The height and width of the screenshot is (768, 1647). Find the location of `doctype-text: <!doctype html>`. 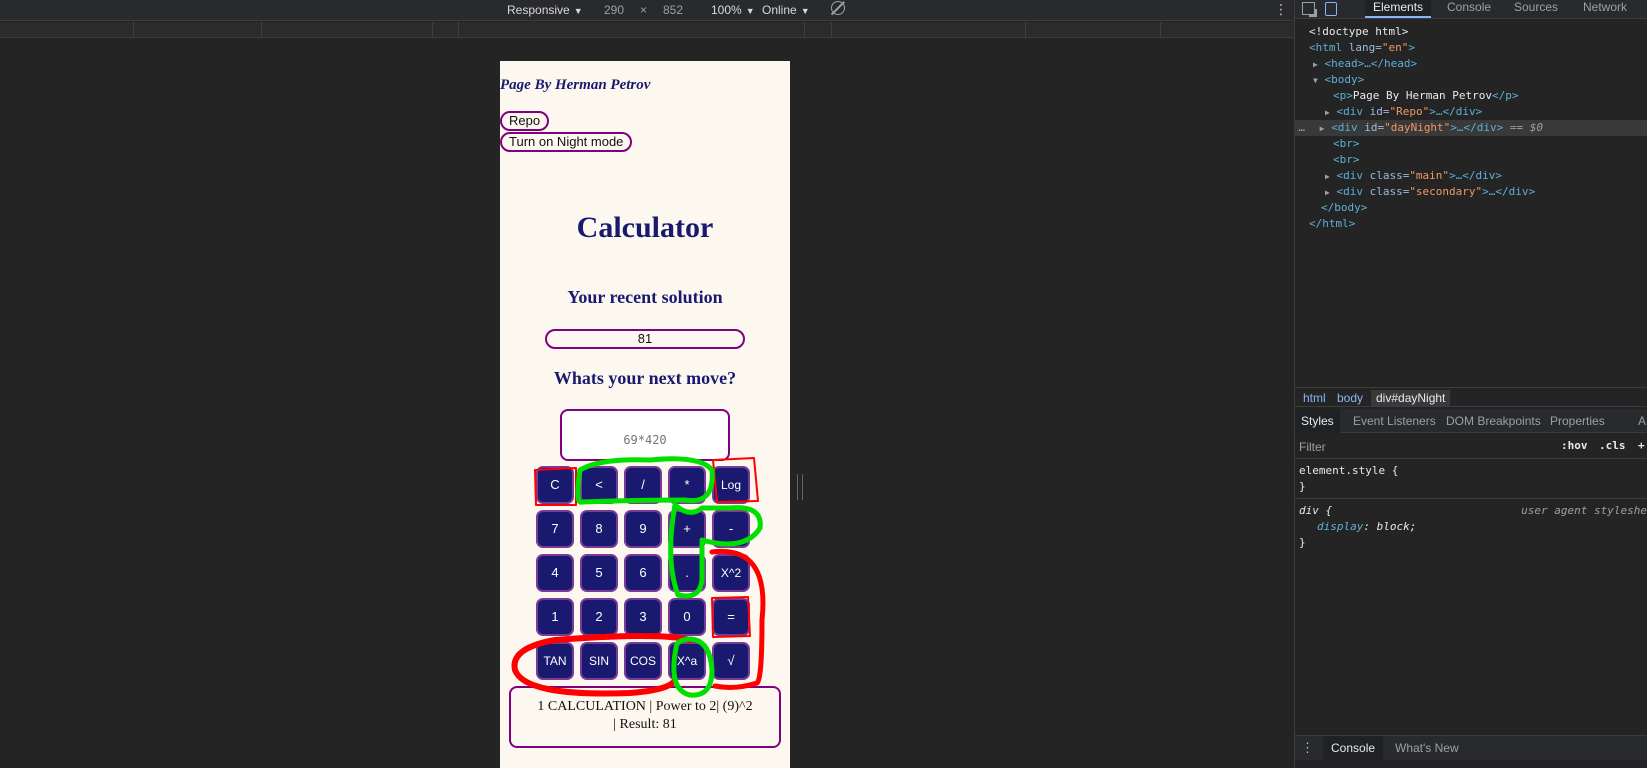

doctype-text: <!doctype html> is located at coordinates (1359, 31).